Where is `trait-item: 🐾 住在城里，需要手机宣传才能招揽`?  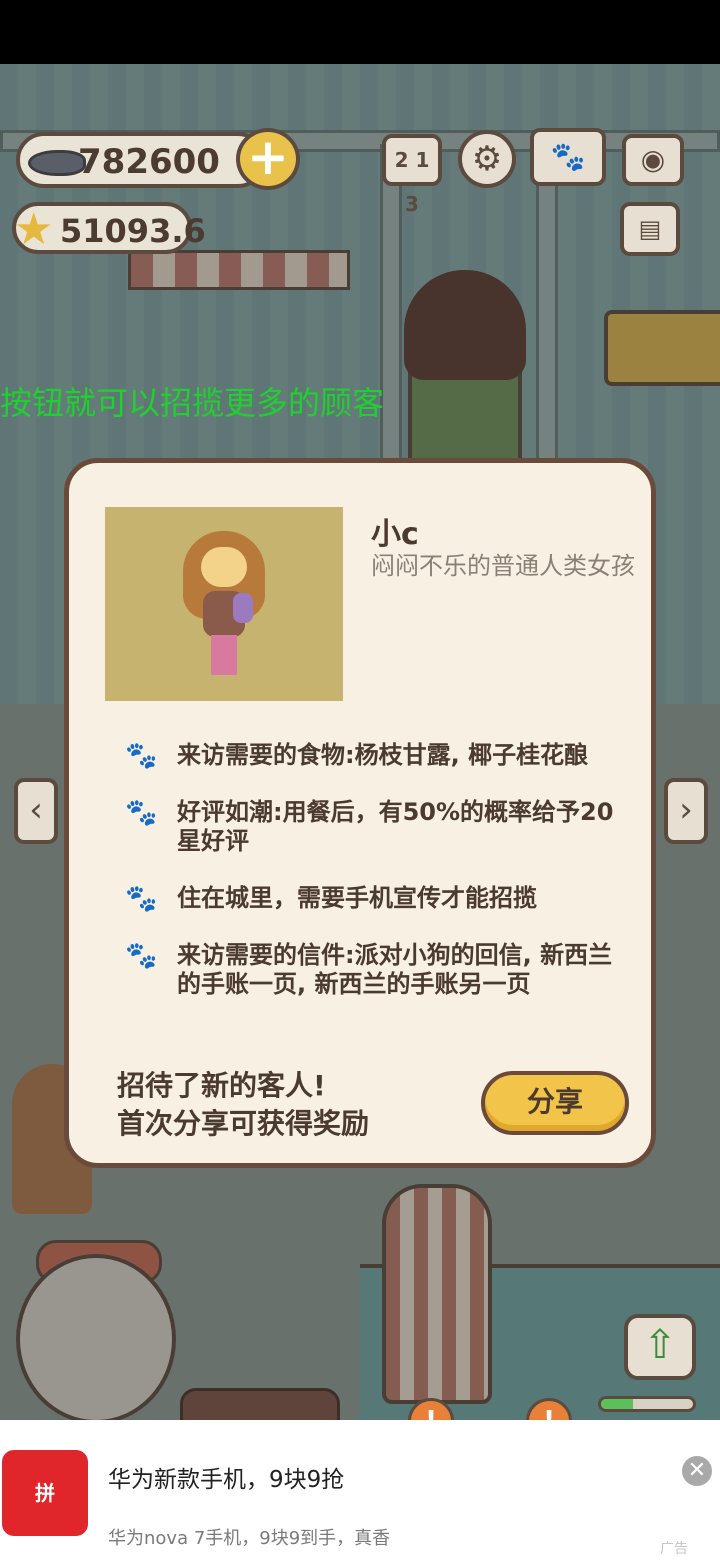 trait-item: 🐾 住在城里，需要手机宣传才能招揽 is located at coordinates (375, 898).